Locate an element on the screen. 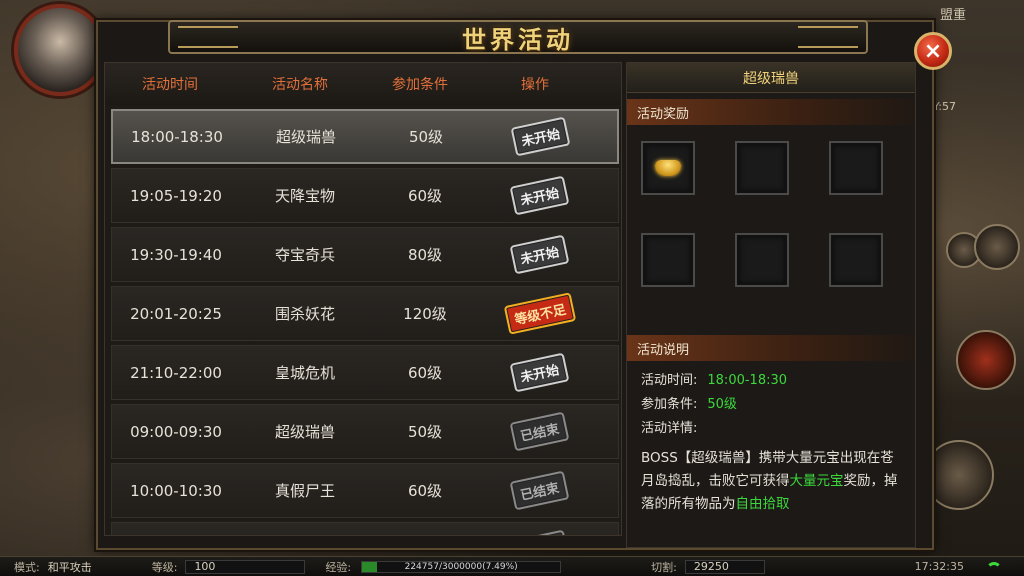 The height and width of the screenshot is (576, 1024). exp-bar: 224757/3000000(7.49%) is located at coordinates (461, 566).